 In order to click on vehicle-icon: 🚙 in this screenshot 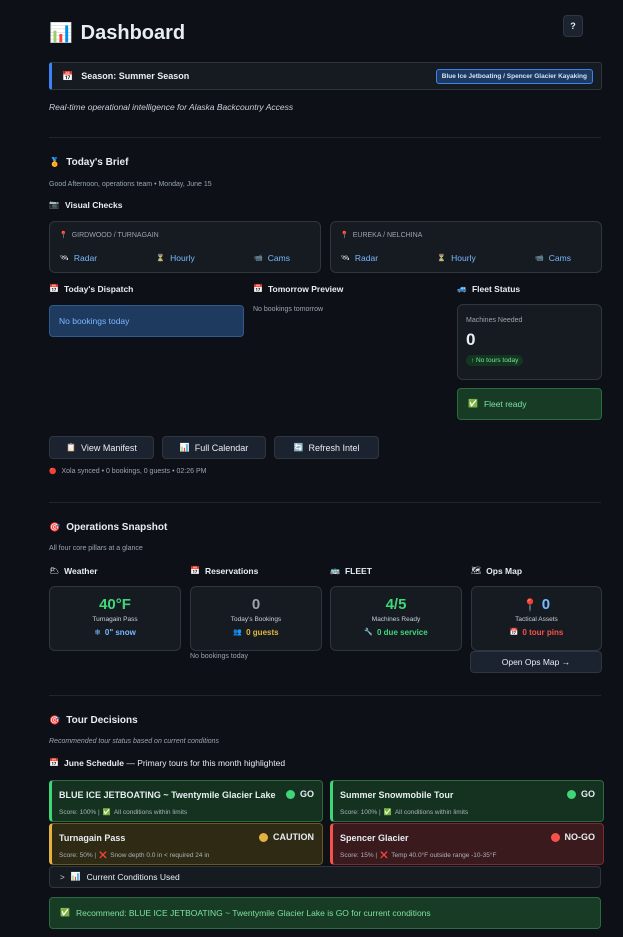, I will do `click(462, 288)`.